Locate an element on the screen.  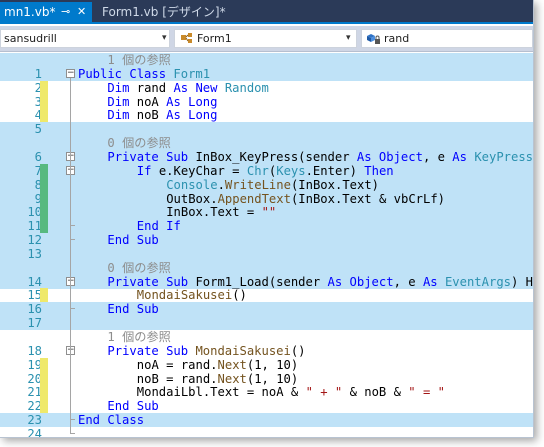
code-token: " + " is located at coordinates (324, 392).